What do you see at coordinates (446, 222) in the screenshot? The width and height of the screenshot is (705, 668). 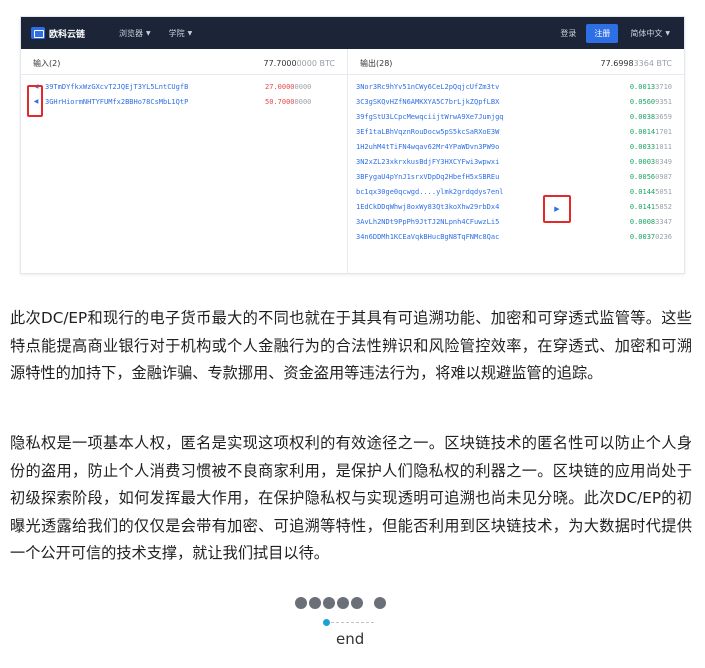 I see `output-address: 3AvLh2NDt9PpPh9JtTJ2NLpnh4CFuwzLi5` at bounding box center [446, 222].